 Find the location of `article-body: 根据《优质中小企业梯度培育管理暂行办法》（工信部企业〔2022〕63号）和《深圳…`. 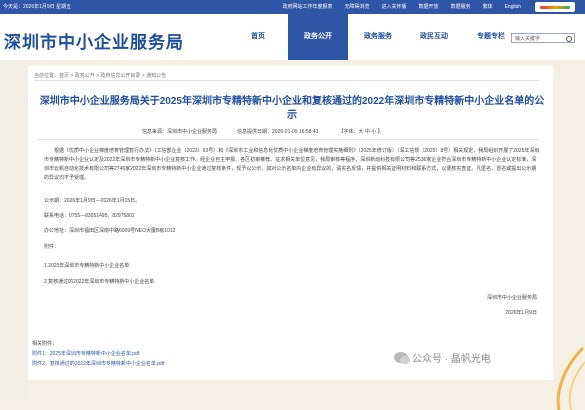

article-body: 根据《优质中小企业梯度培育管理暂行办法》（工信部企业〔2022〕63号）和《深圳… is located at coordinates (292, 165).